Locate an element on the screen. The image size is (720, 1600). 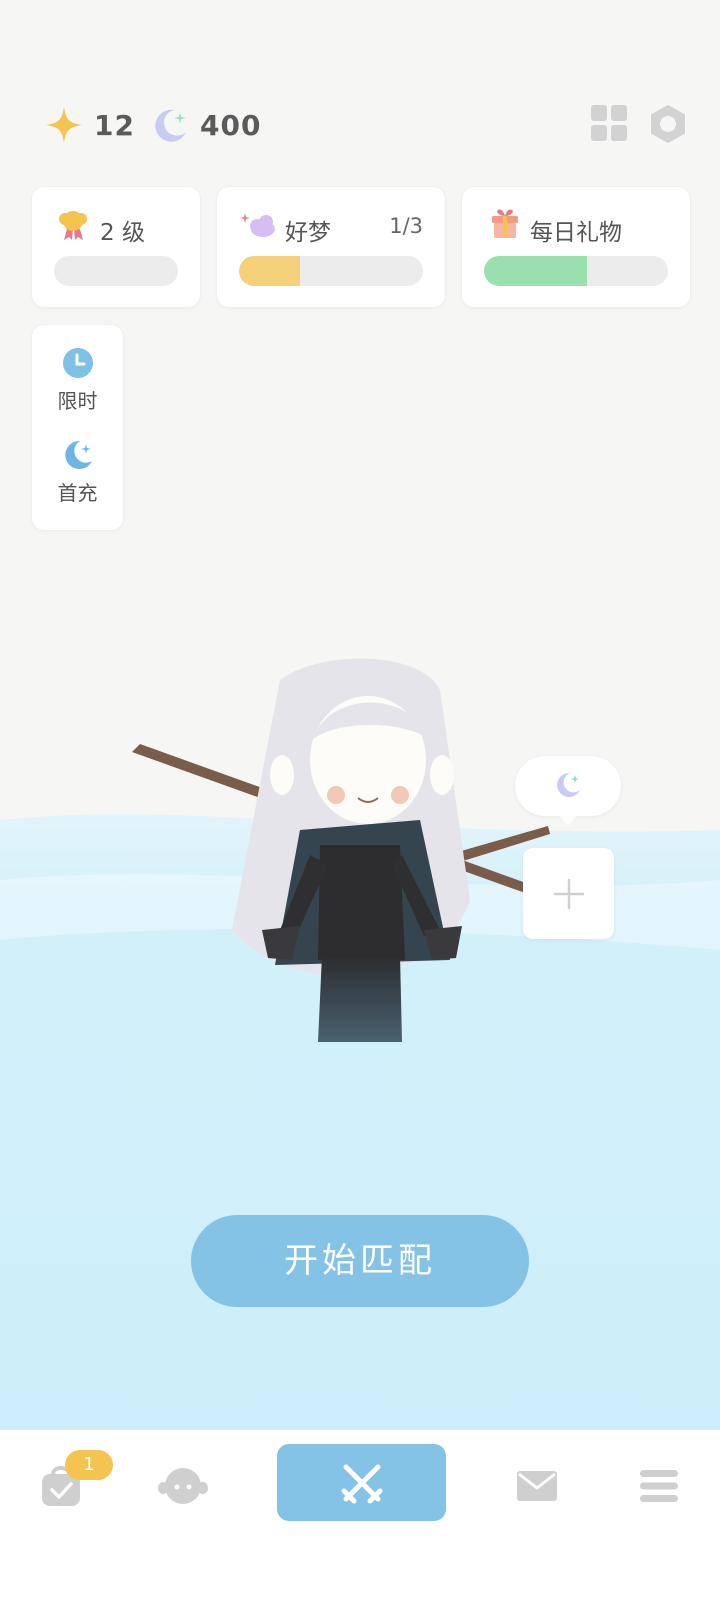
dream-progress-bar is located at coordinates (331, 271).